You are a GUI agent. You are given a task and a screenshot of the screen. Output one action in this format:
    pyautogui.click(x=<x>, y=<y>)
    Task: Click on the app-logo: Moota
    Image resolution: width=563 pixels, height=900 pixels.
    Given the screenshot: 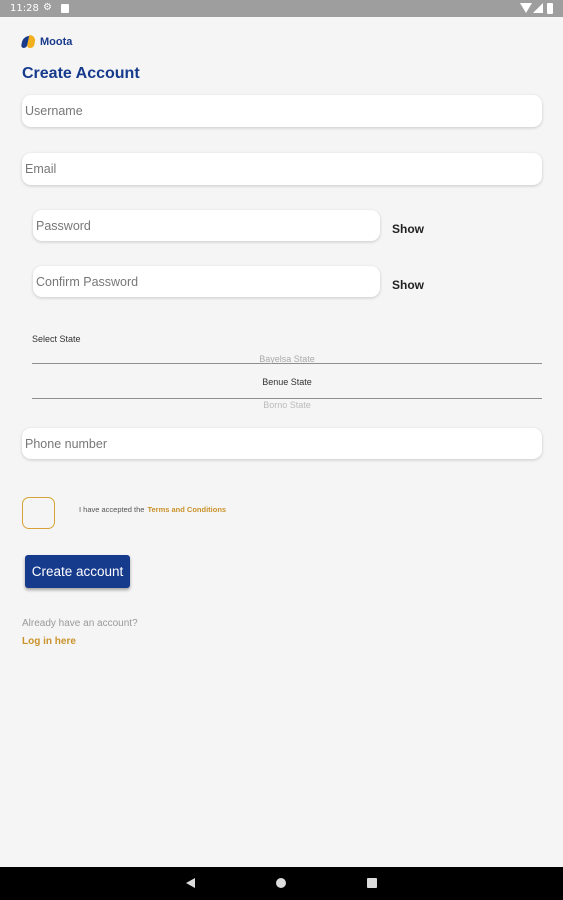 What is the action you would take?
    pyautogui.click(x=46, y=42)
    